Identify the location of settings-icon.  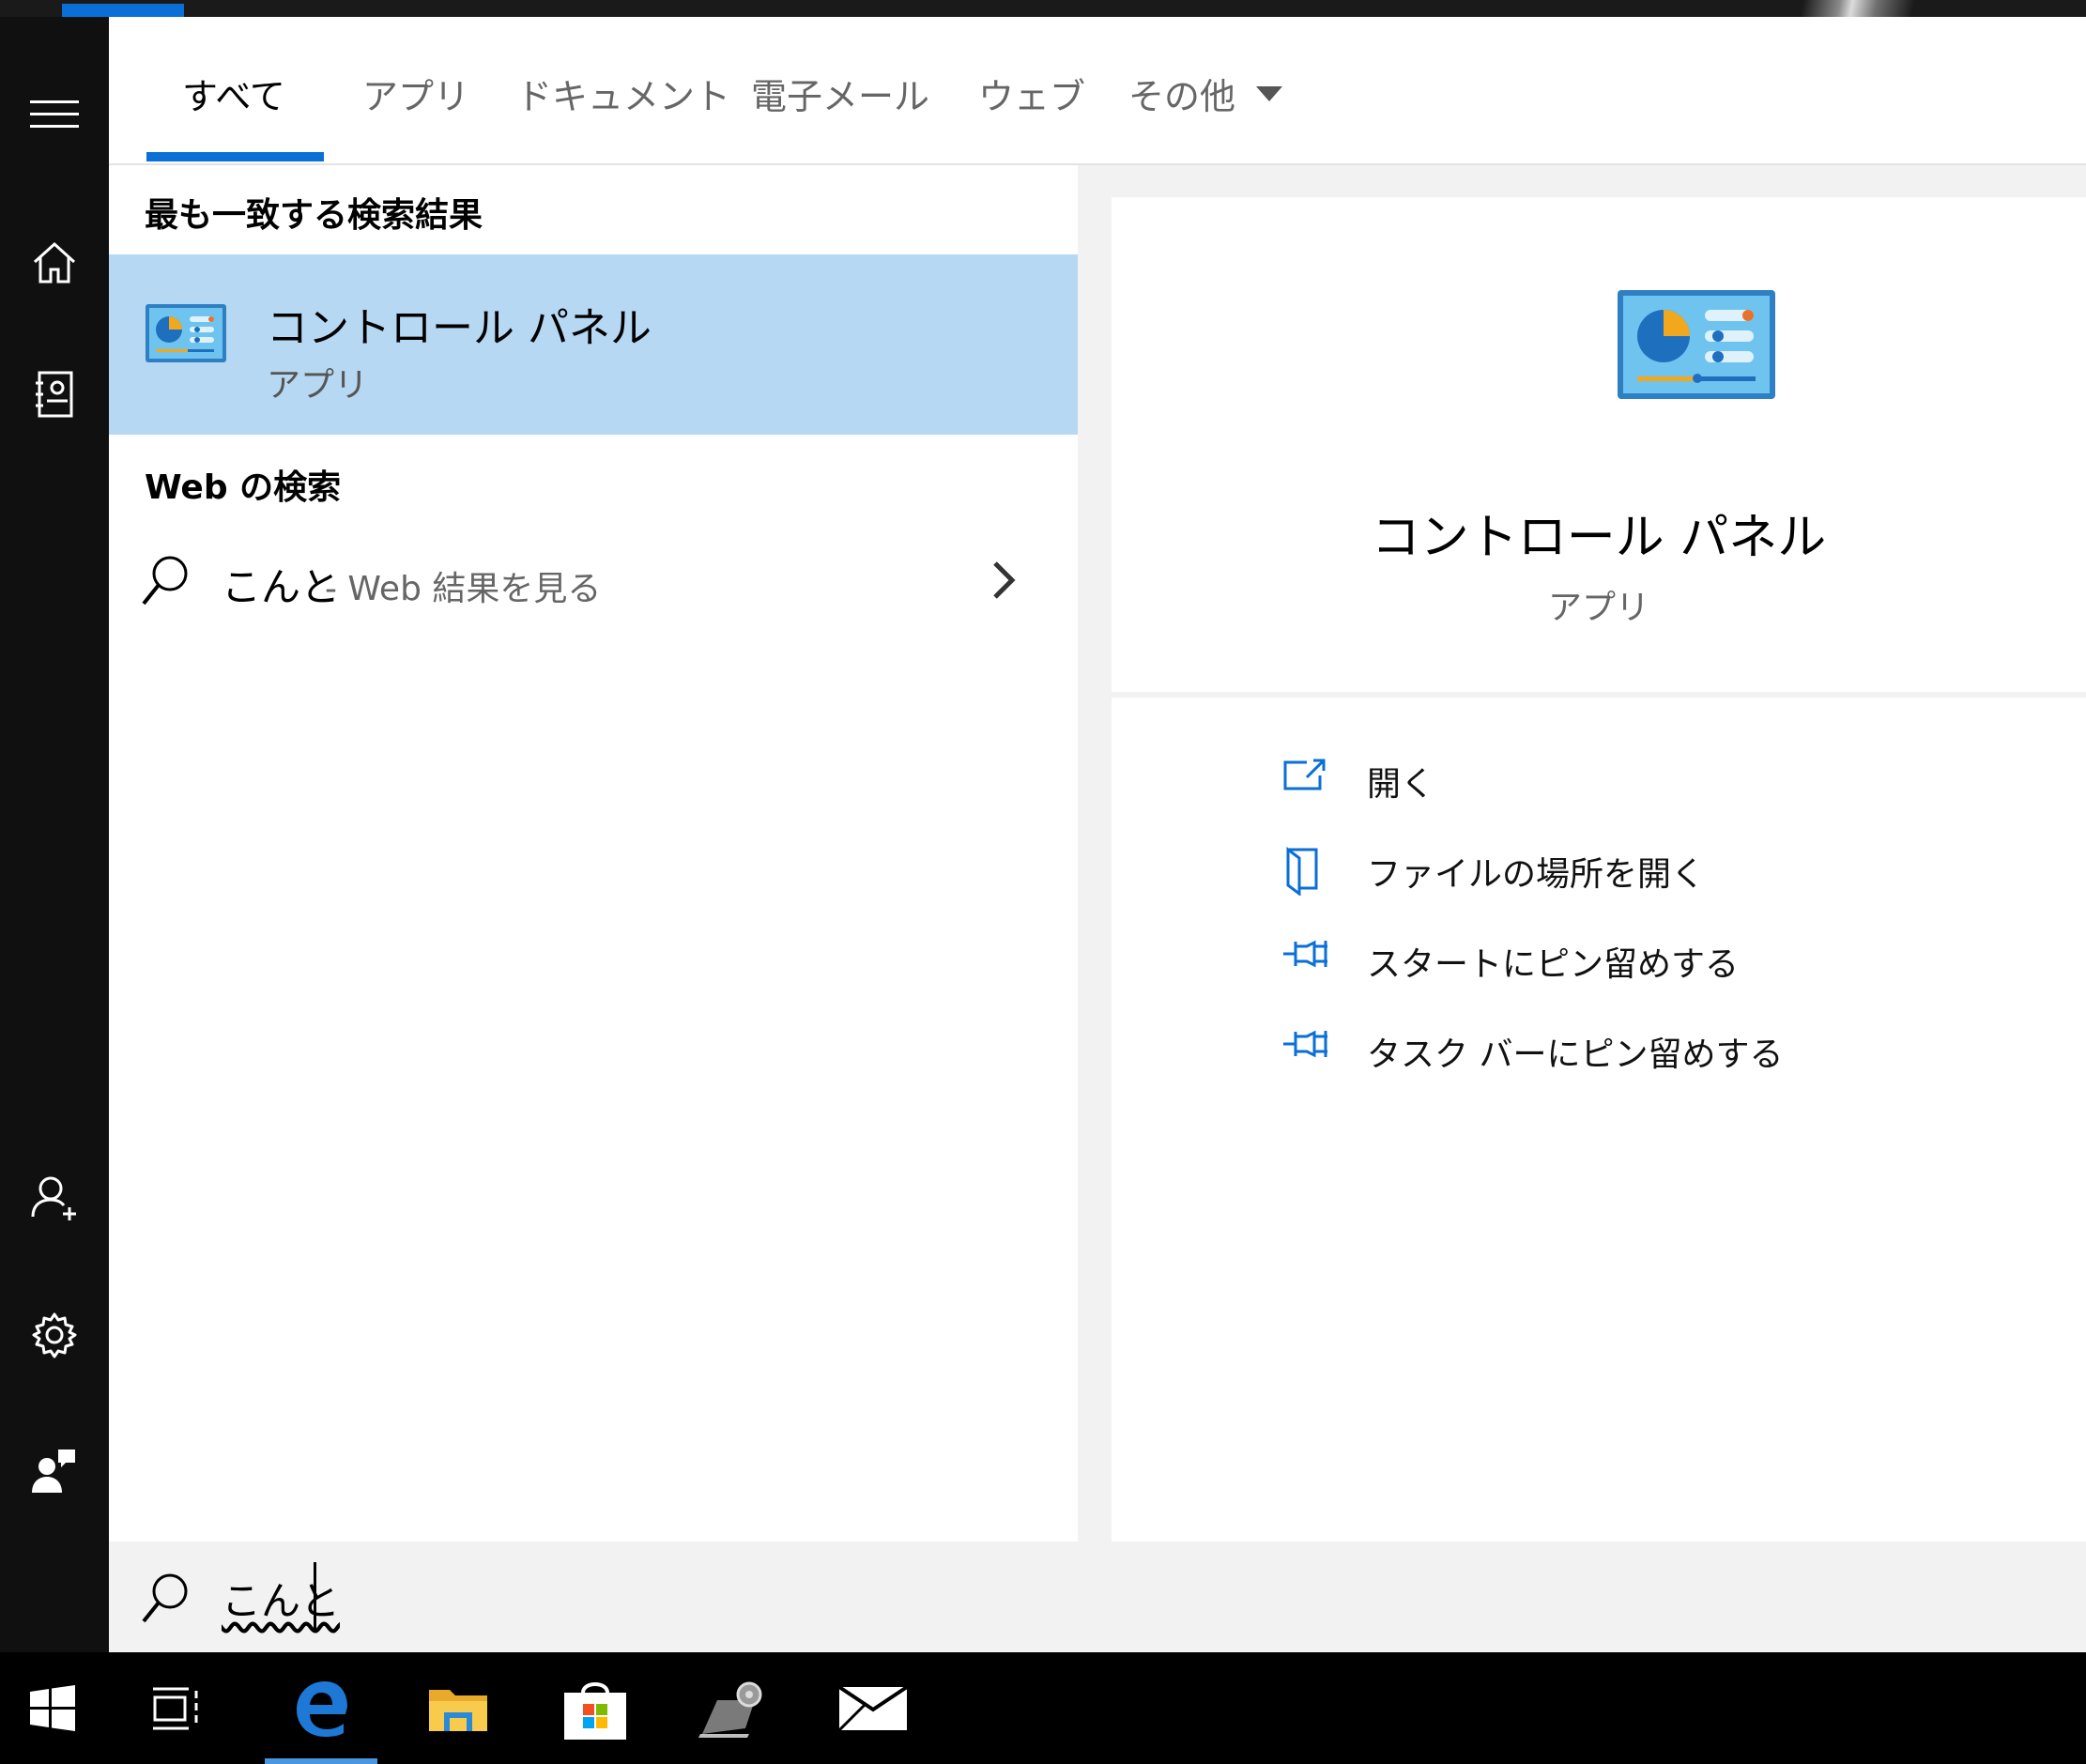
(55, 1335).